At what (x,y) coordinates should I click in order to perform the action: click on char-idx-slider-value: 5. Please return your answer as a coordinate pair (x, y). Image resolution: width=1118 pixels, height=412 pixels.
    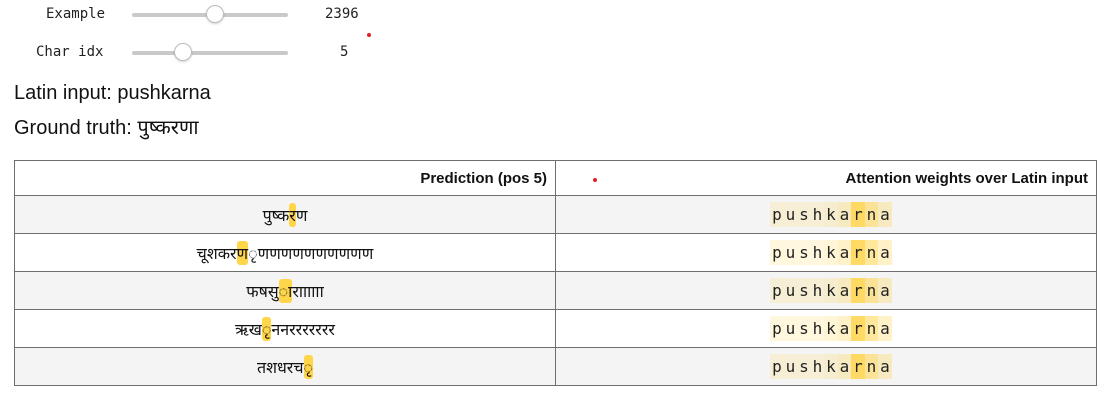
    Looking at the image, I should click on (344, 52).